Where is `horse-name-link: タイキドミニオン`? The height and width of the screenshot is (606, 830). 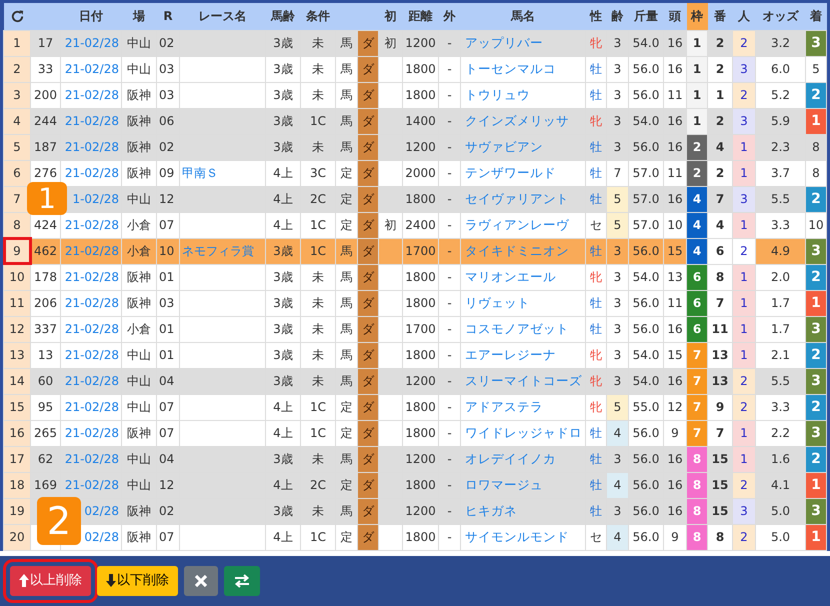
horse-name-link: タイキドミニオン is located at coordinates (523, 251).